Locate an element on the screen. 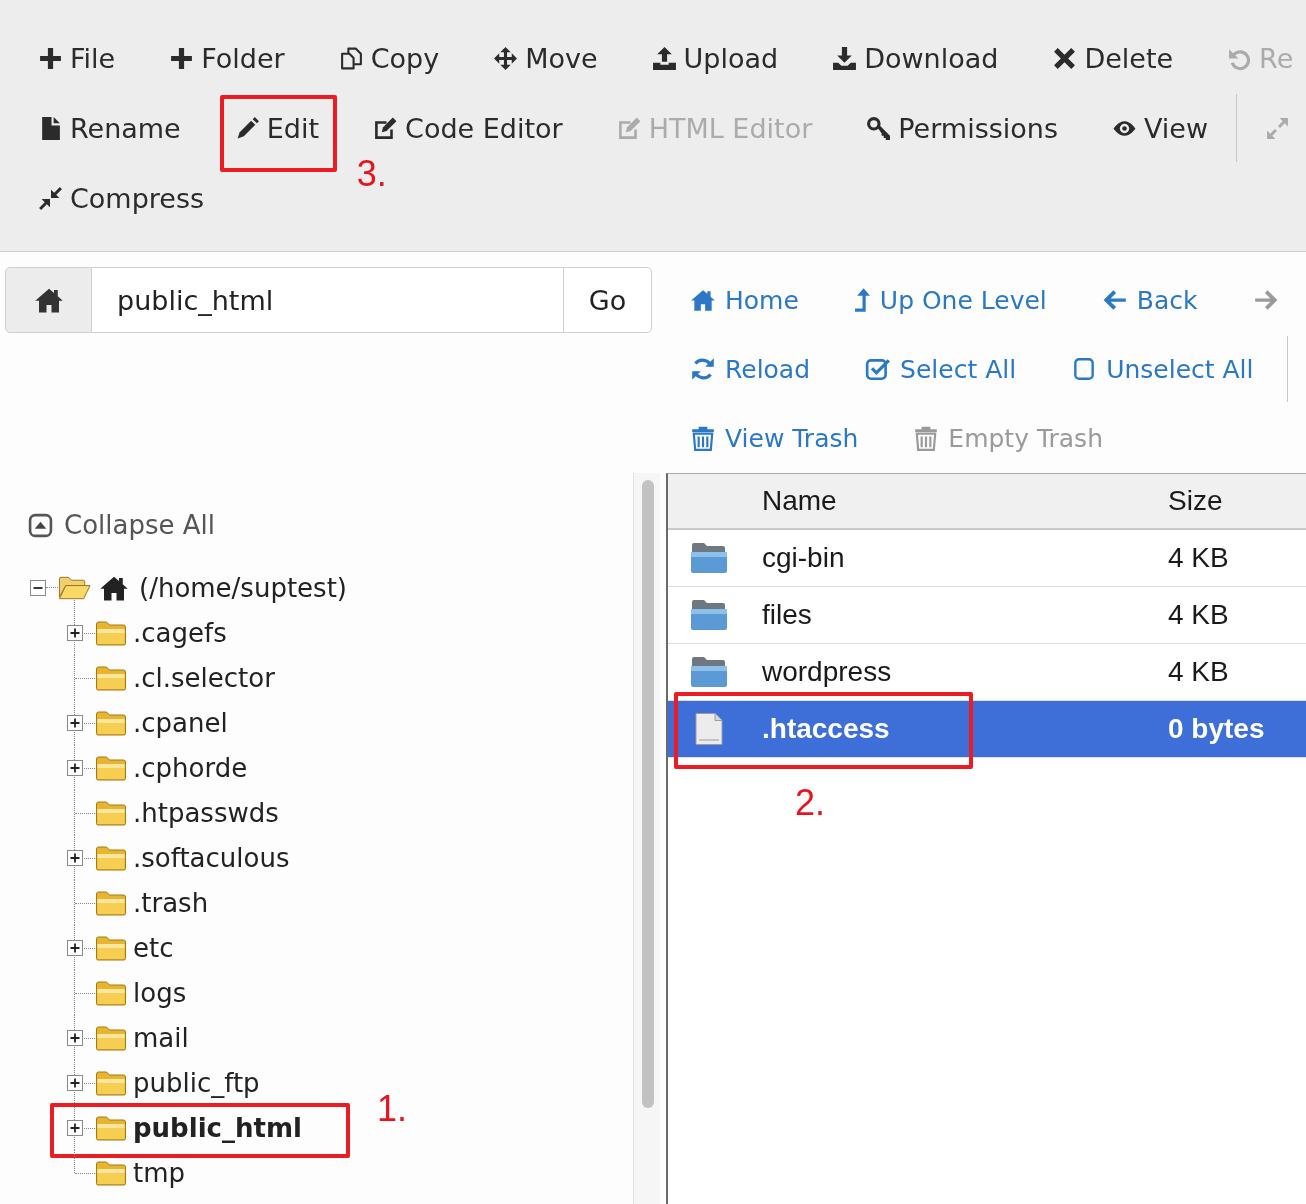  download-icon is located at coordinates (845, 58).